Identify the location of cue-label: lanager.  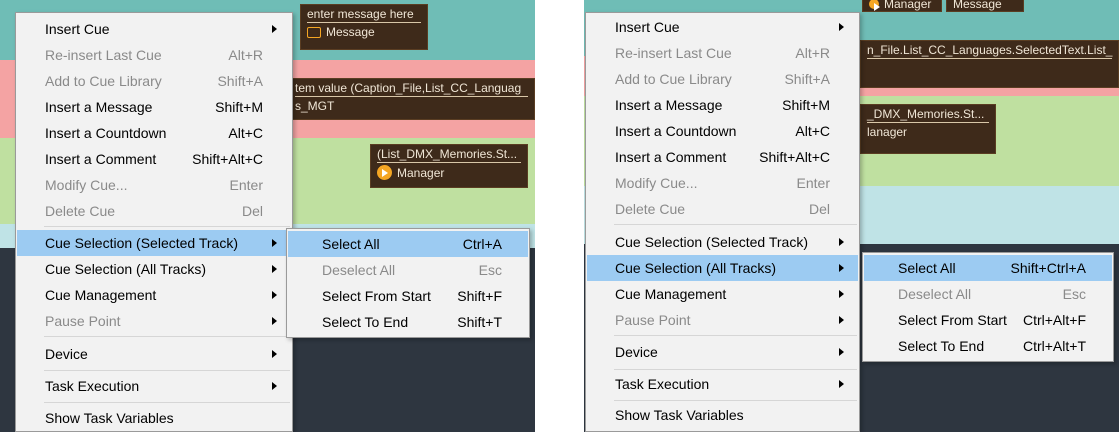
(887, 132).